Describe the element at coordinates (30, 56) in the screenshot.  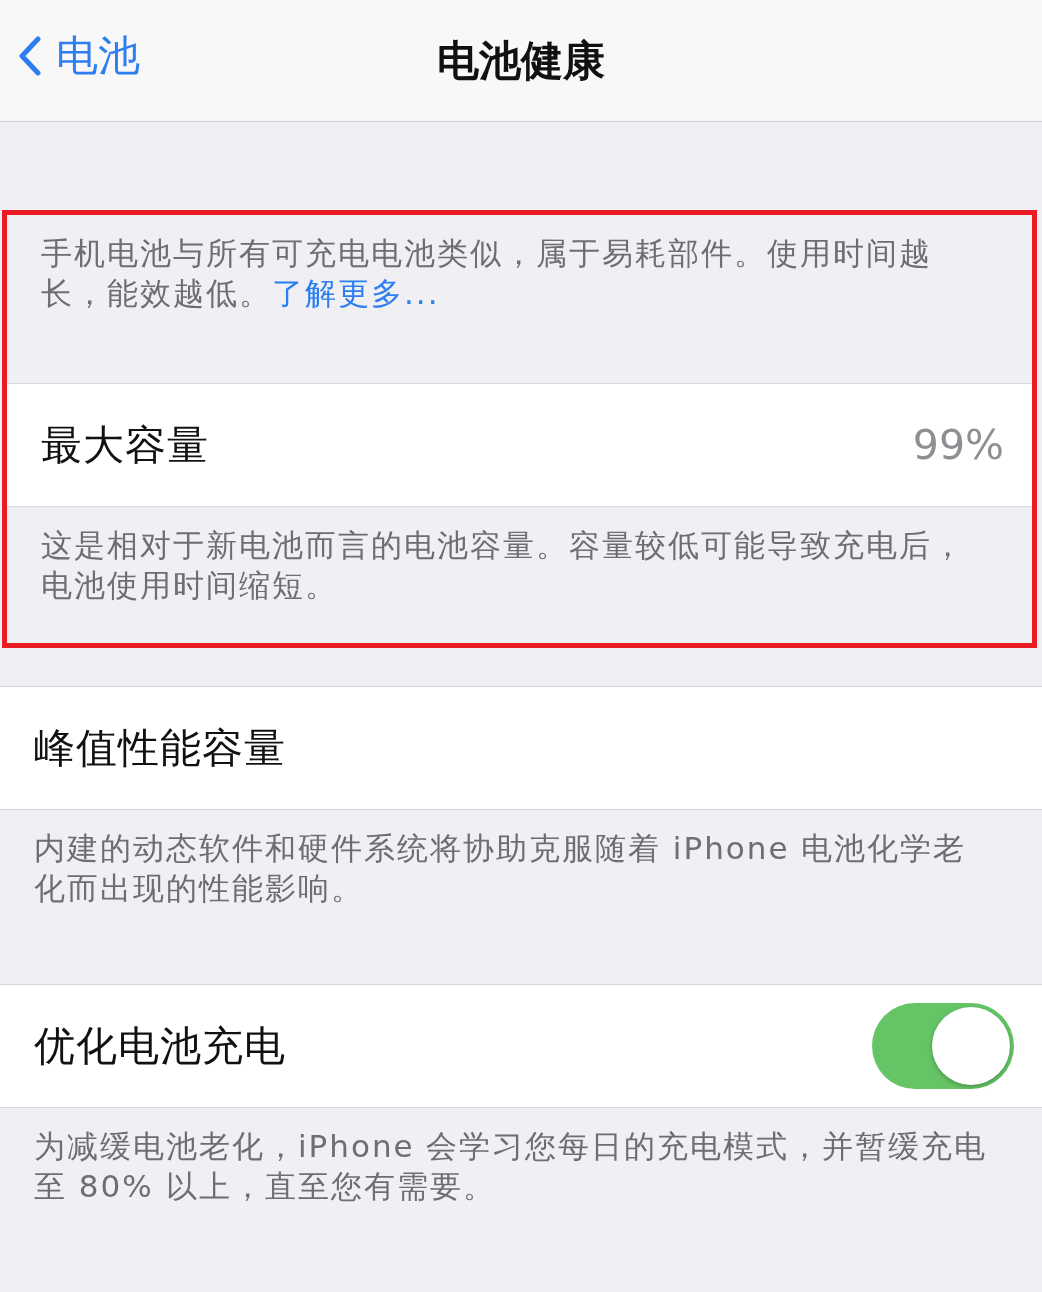
I see `back-chevron-icon` at that location.